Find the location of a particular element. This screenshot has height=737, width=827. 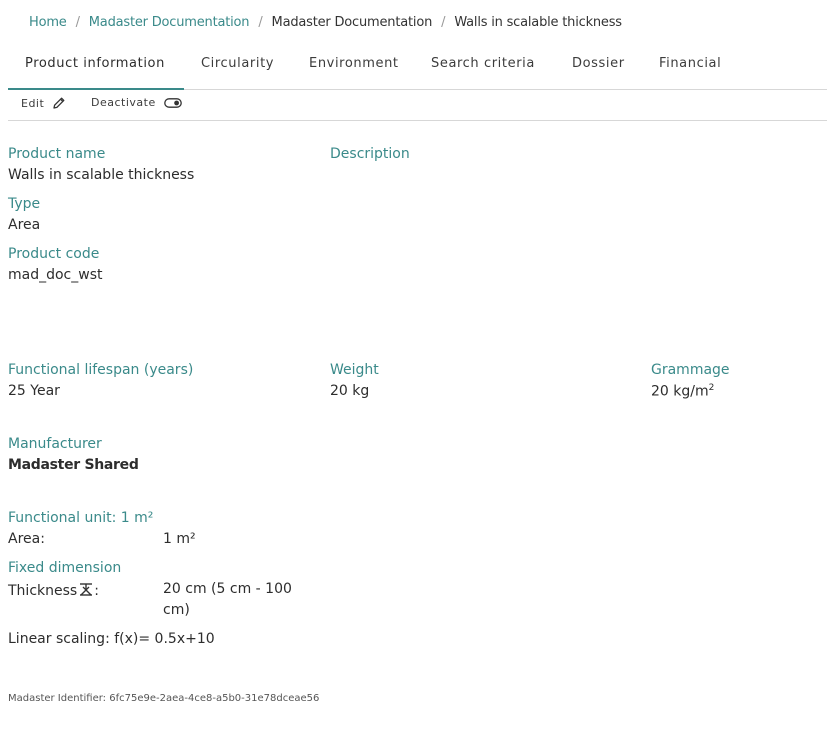

grammage-label: Grammage is located at coordinates (690, 370).